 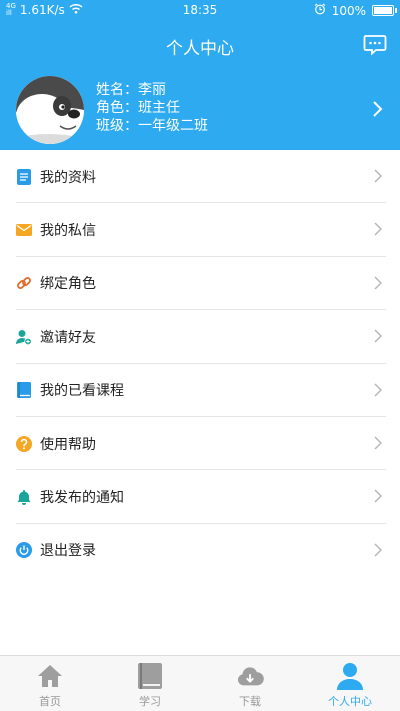 What do you see at coordinates (138, 108) in the screenshot?
I see `profile-role: 角色：班主任` at bounding box center [138, 108].